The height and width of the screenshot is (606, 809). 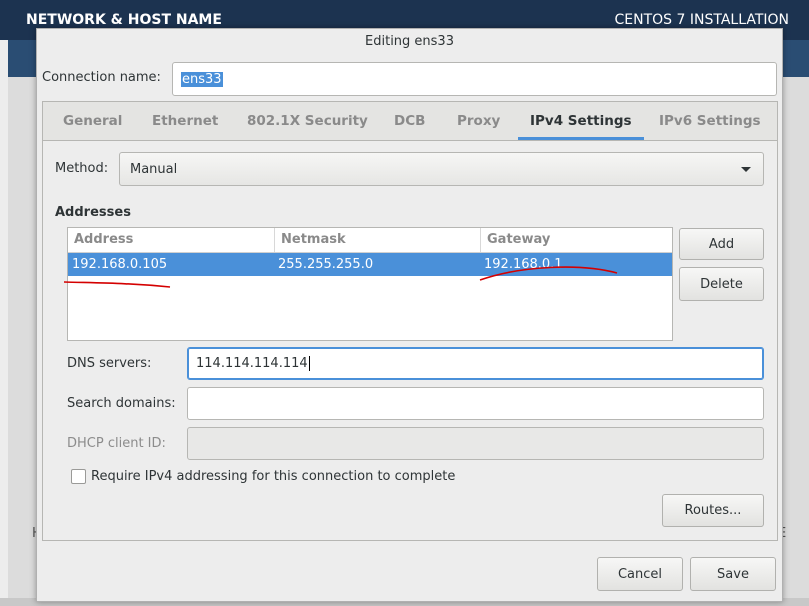 I want to click on method-dropdown: Manual, so click(x=441, y=169).